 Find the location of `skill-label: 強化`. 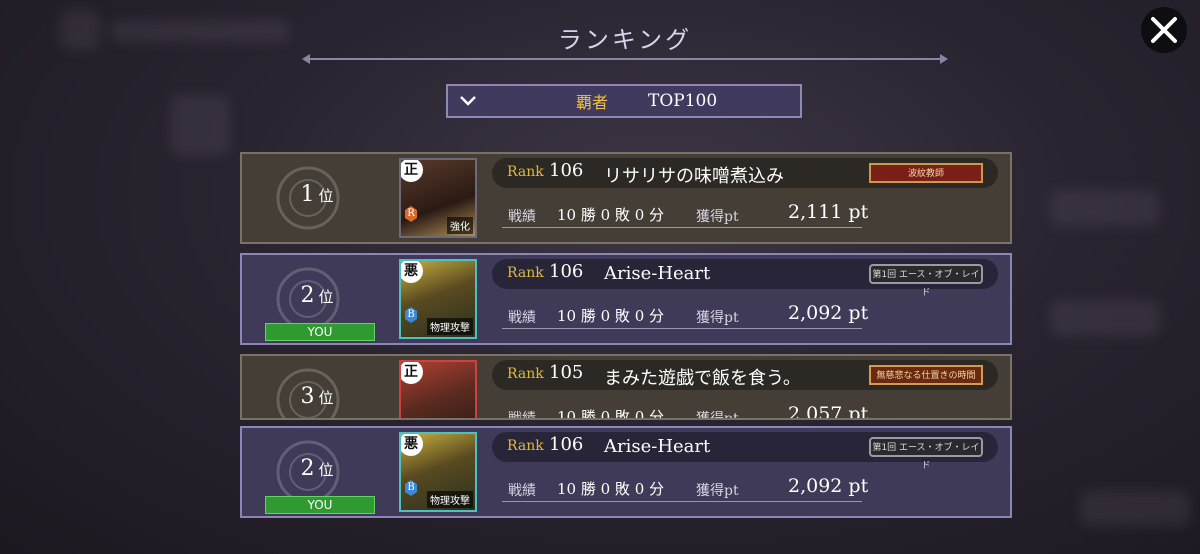

skill-label: 強化 is located at coordinates (460, 225).